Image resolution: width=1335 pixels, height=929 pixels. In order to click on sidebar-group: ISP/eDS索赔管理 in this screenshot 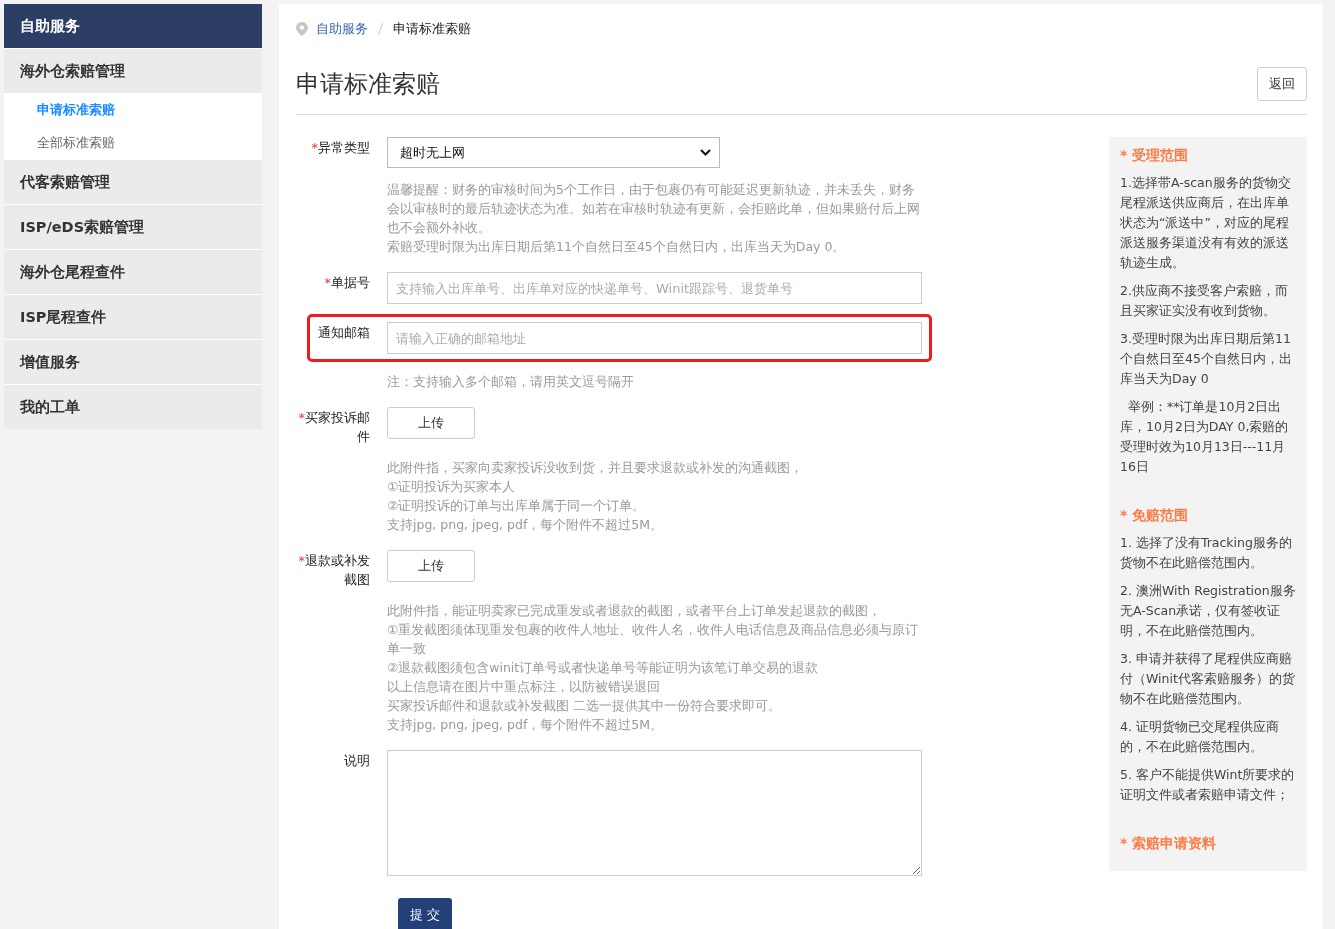, I will do `click(133, 226)`.